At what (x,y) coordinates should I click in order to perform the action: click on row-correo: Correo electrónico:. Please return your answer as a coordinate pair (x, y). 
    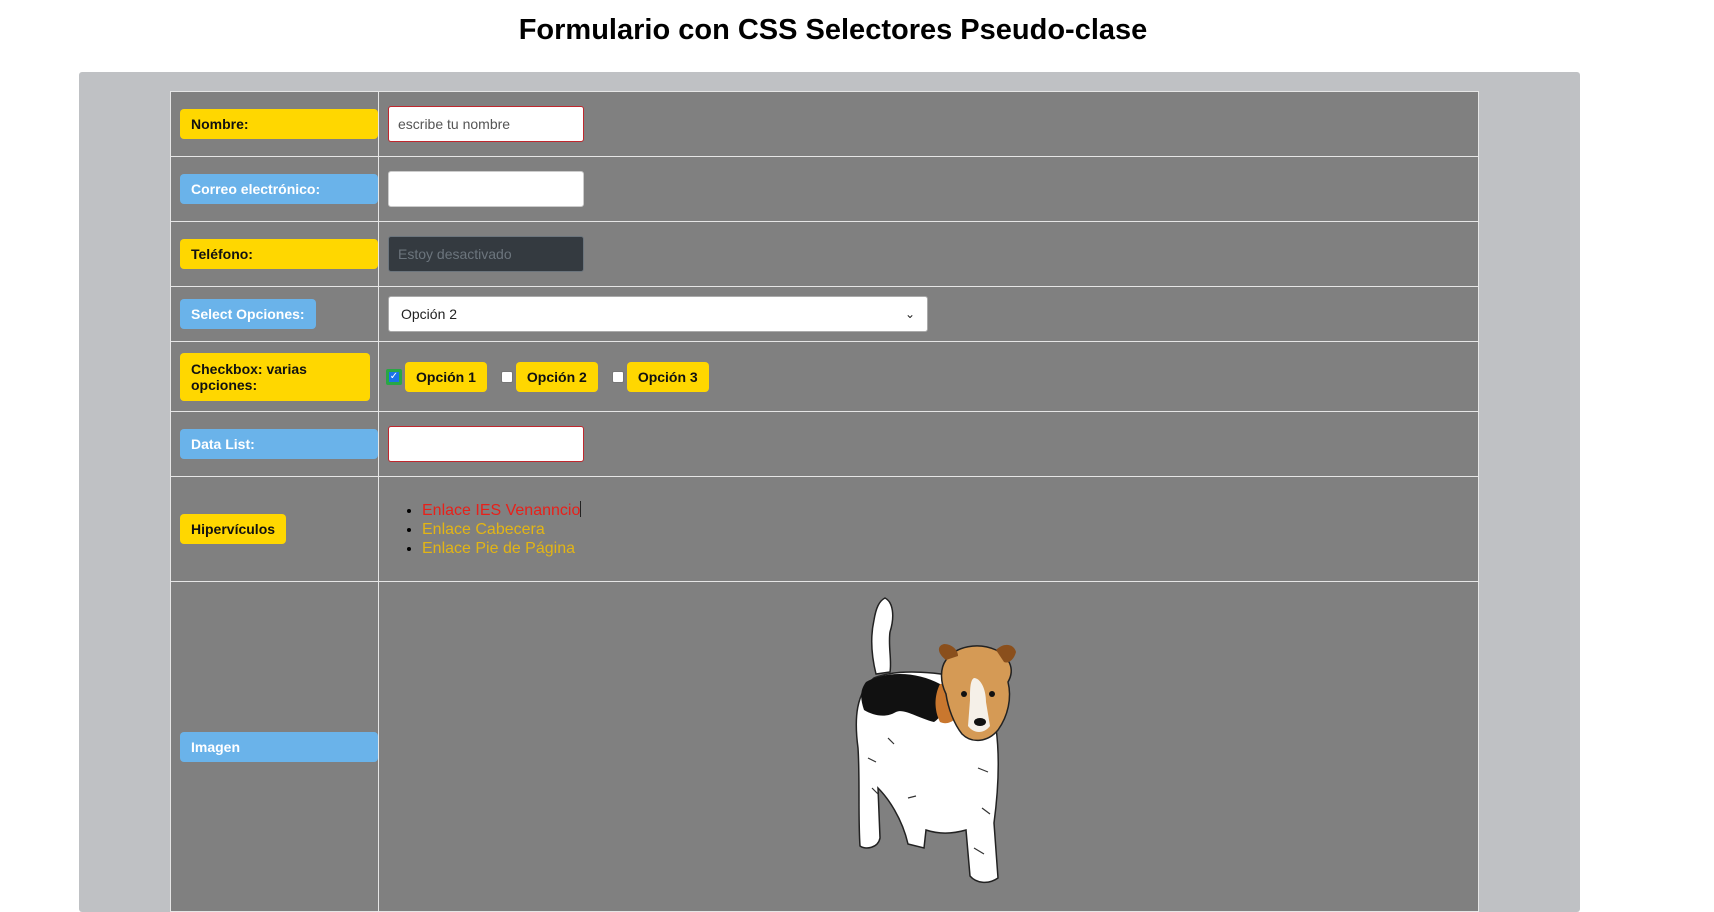
    Looking at the image, I should click on (824, 189).